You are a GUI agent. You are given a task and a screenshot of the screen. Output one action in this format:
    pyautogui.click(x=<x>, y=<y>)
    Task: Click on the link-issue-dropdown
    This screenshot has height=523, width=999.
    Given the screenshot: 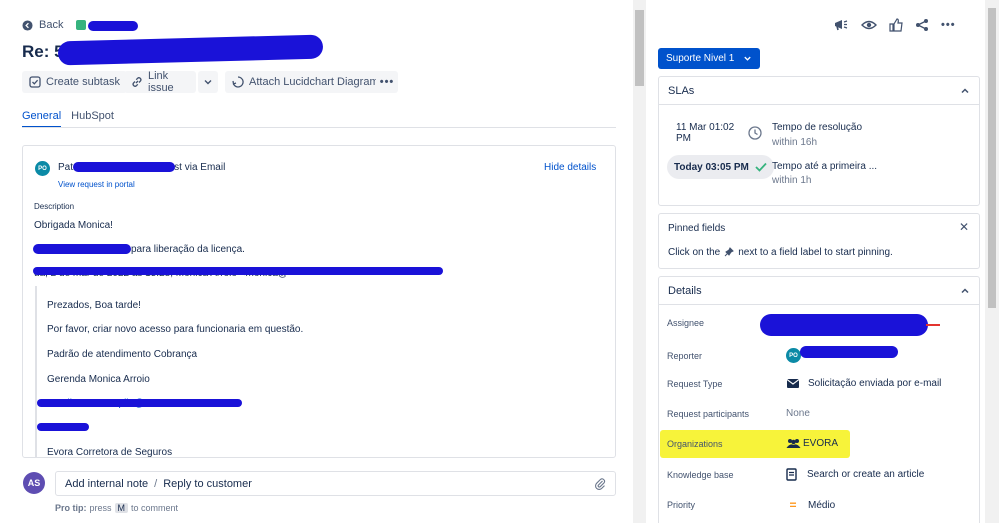 What is the action you would take?
    pyautogui.click(x=208, y=82)
    